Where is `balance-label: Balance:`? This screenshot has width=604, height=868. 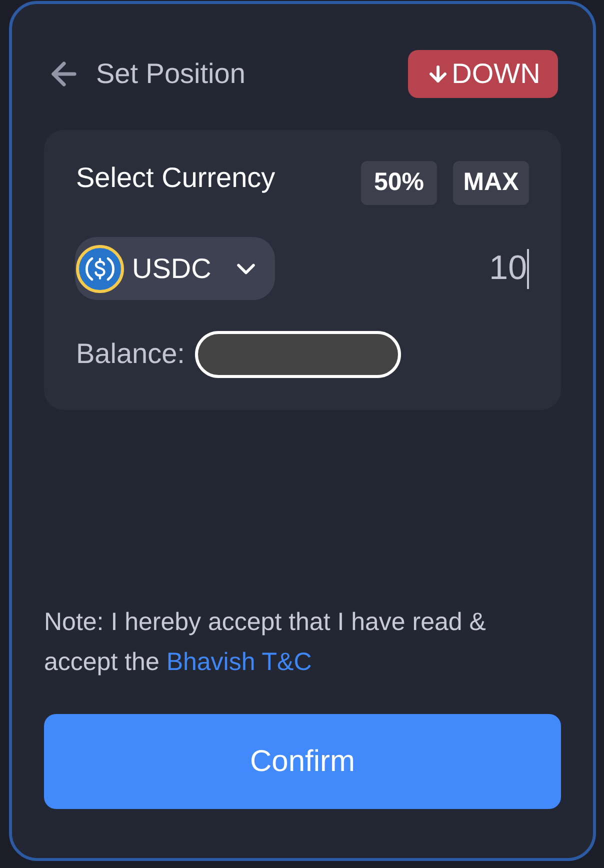 balance-label: Balance: is located at coordinates (130, 354).